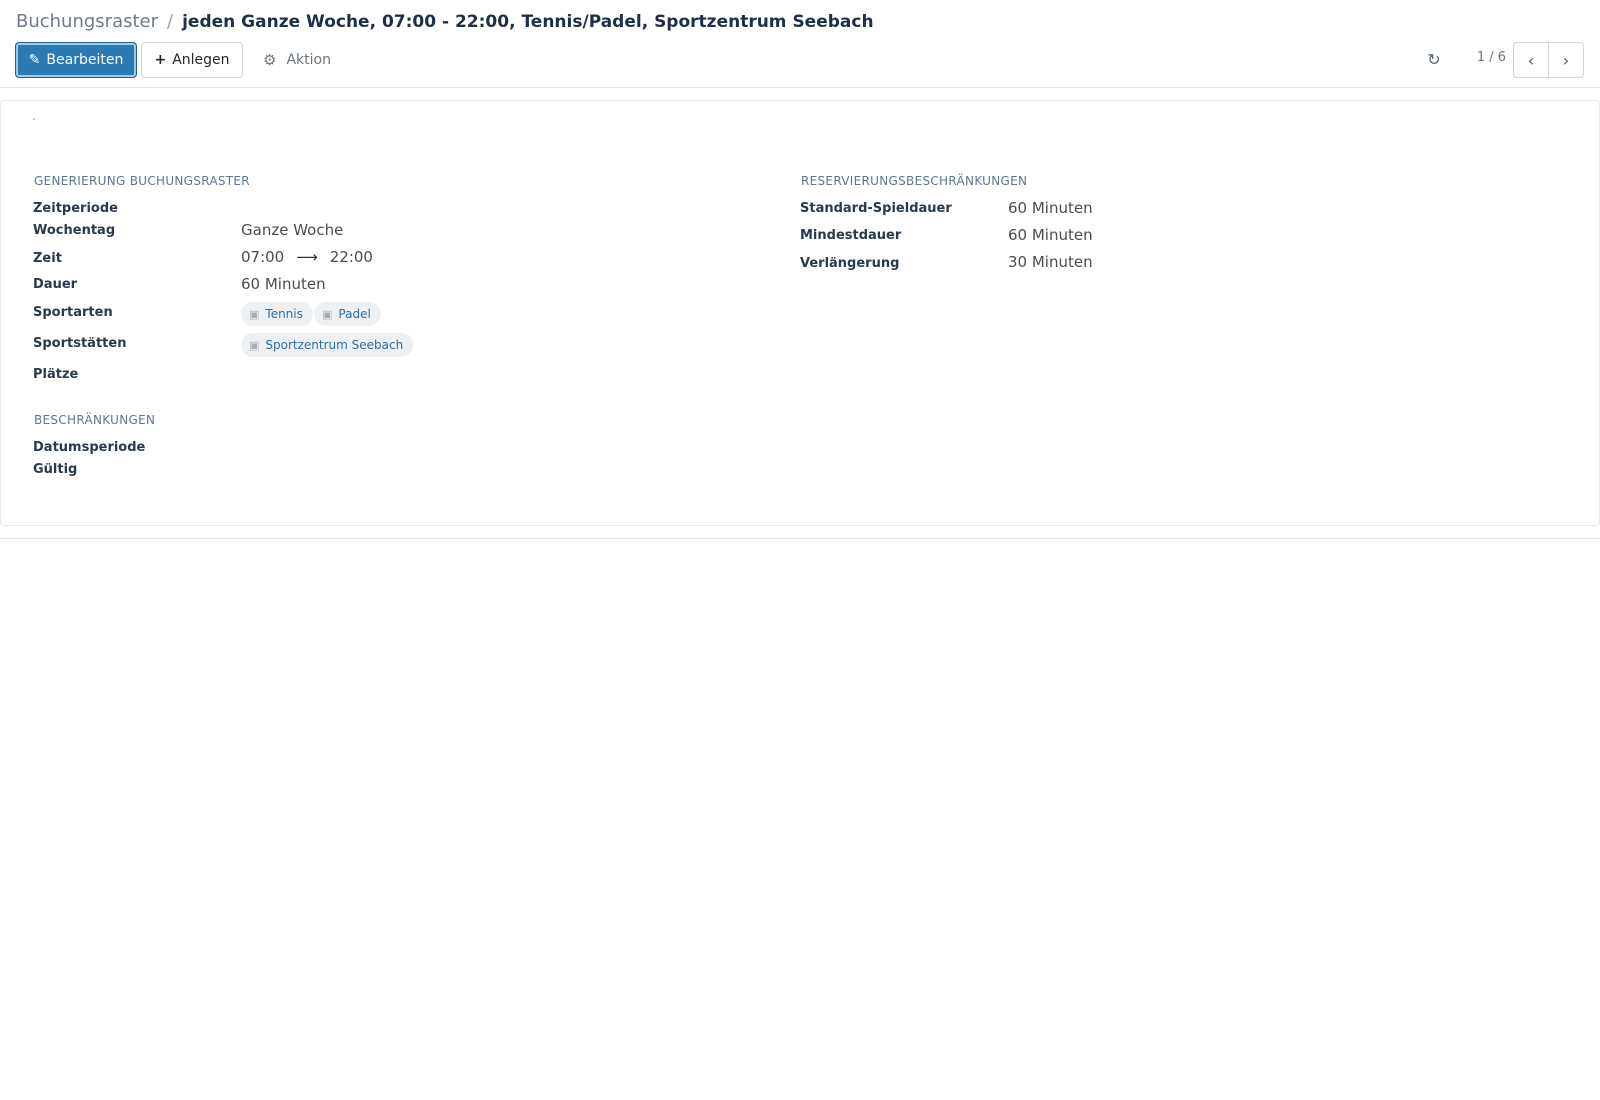 The image size is (1600, 1100). What do you see at coordinates (354, 314) in the screenshot?
I see `tag-label: Padel` at bounding box center [354, 314].